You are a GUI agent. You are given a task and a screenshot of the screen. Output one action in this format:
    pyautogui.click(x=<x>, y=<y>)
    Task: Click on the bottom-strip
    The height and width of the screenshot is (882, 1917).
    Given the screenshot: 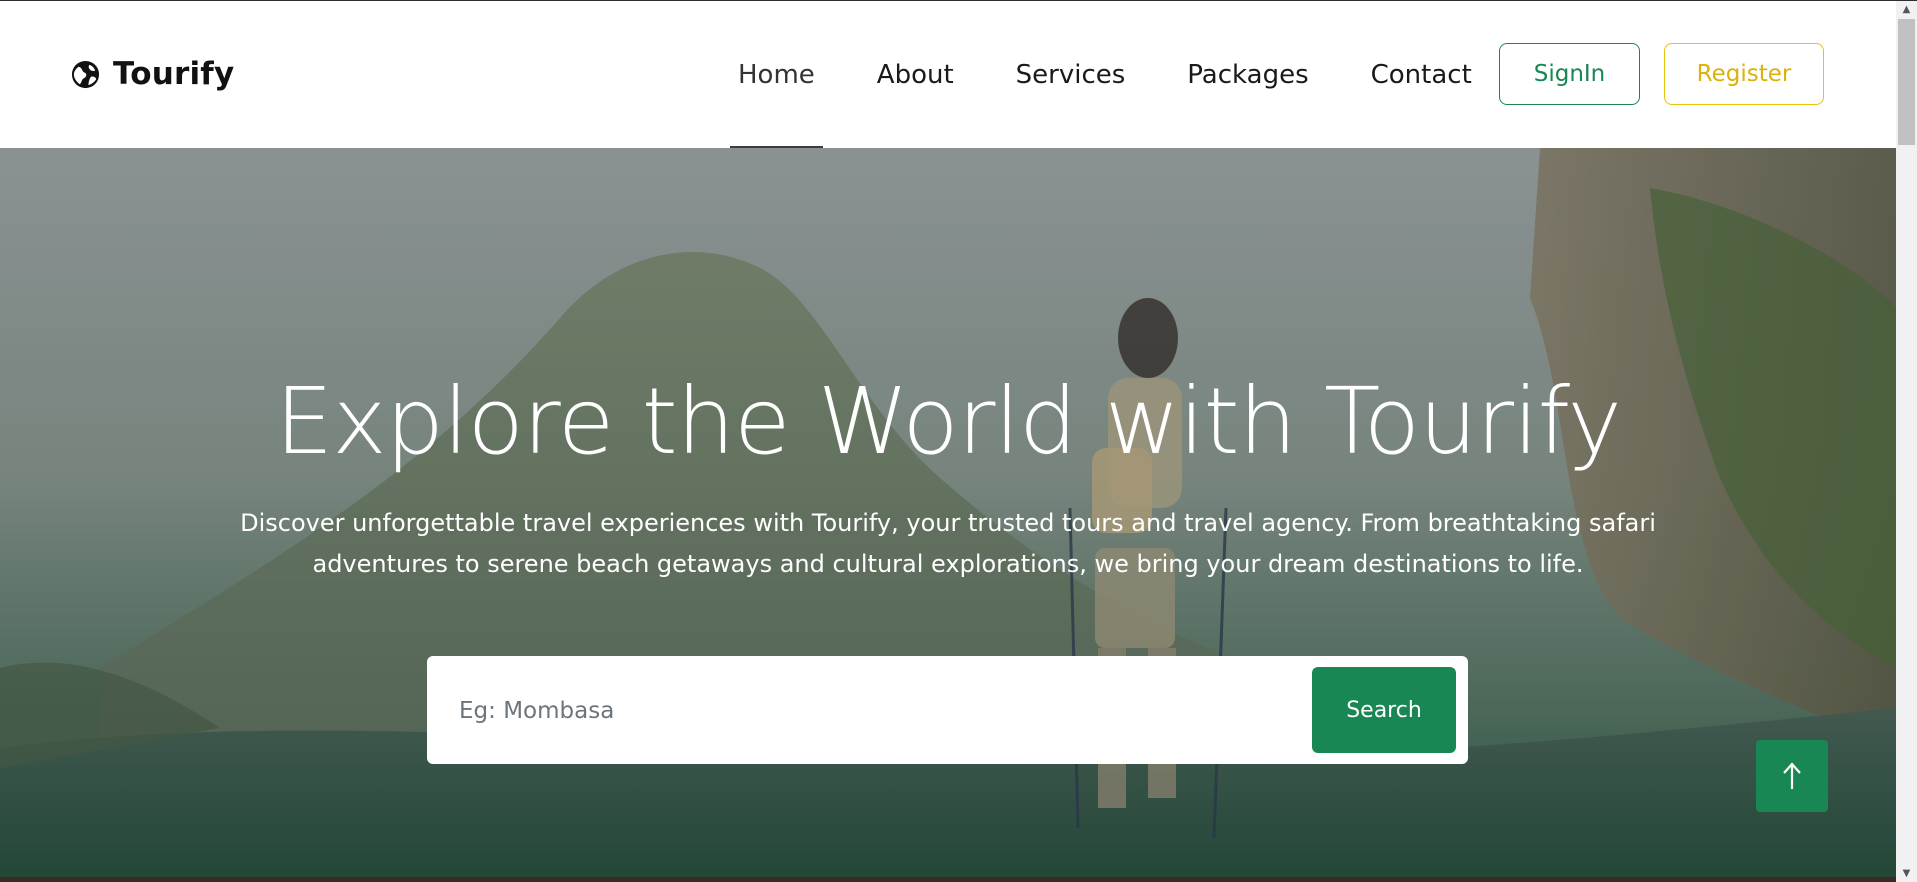 What is the action you would take?
    pyautogui.click(x=948, y=879)
    